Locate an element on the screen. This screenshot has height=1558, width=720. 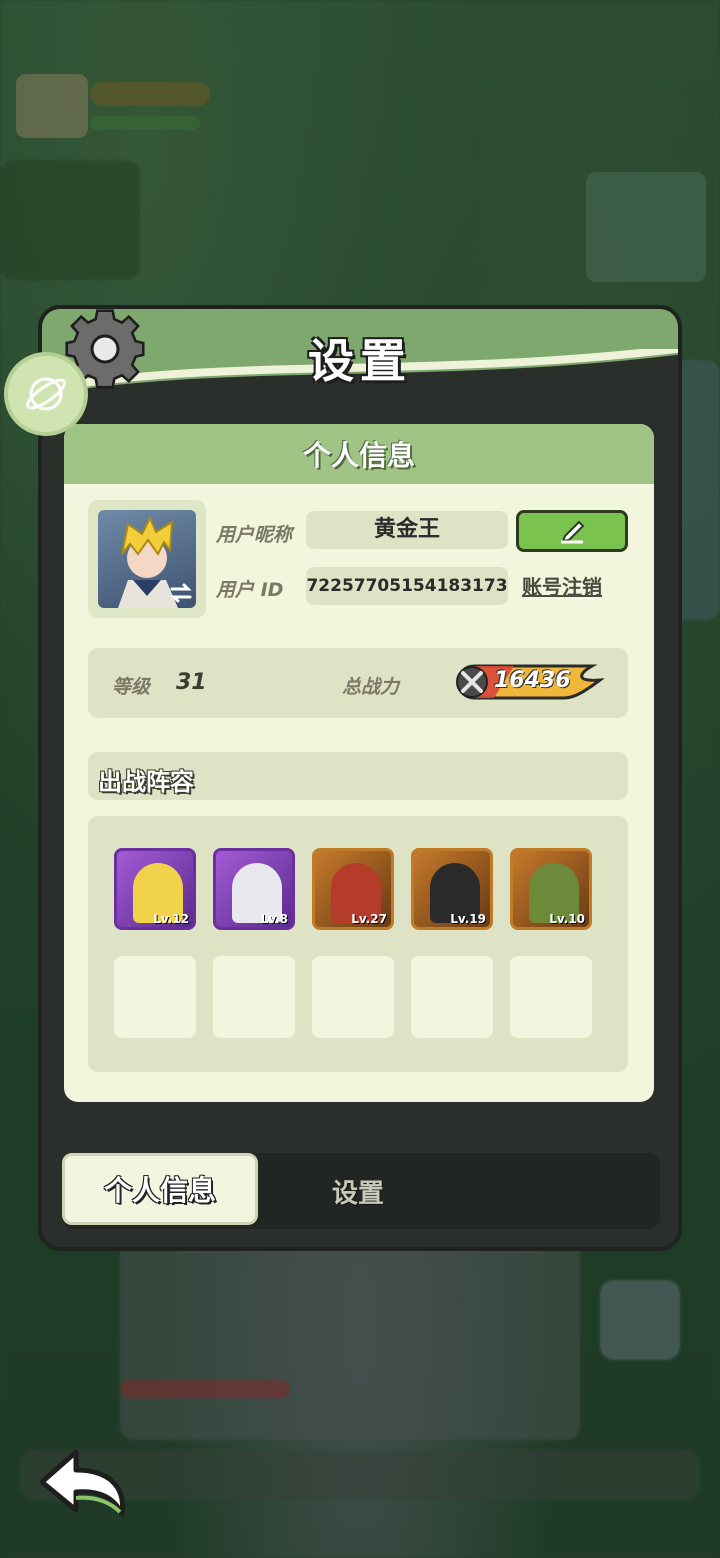
delete-account-button: 账号注销 is located at coordinates (562, 585).